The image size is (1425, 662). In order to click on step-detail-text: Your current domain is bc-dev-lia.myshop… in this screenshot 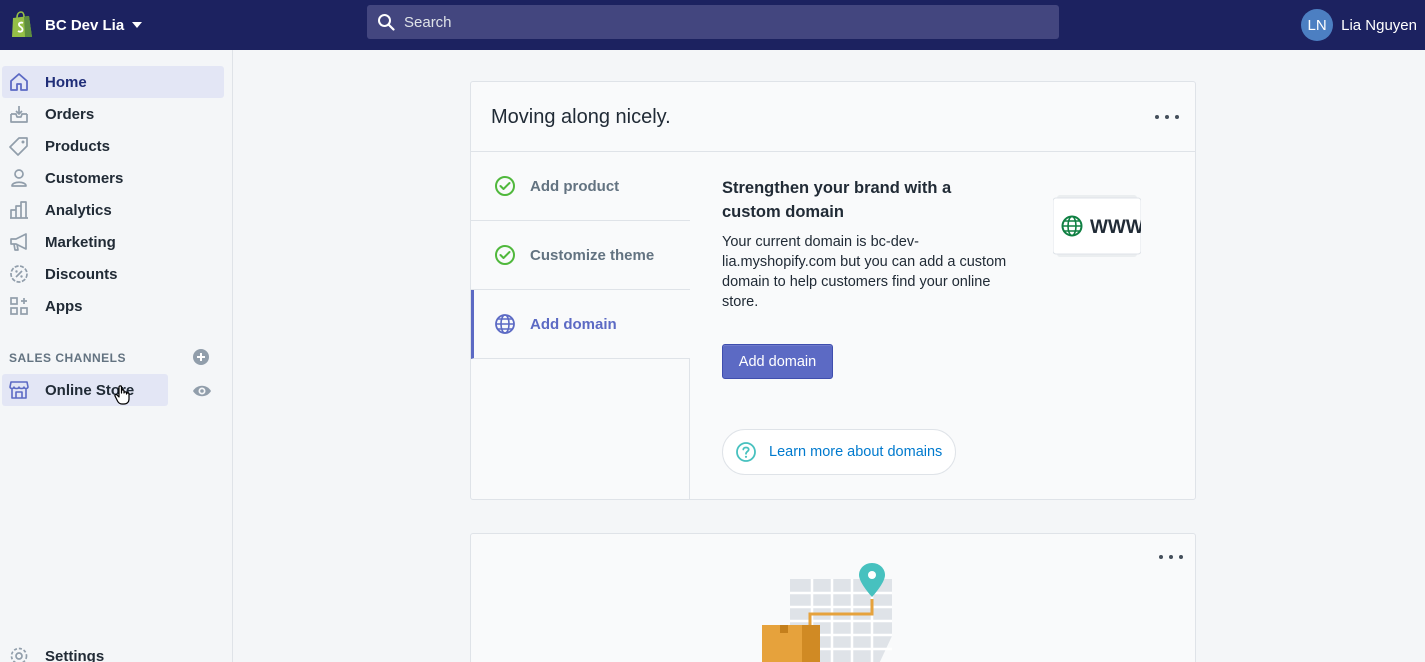, I will do `click(864, 272)`.